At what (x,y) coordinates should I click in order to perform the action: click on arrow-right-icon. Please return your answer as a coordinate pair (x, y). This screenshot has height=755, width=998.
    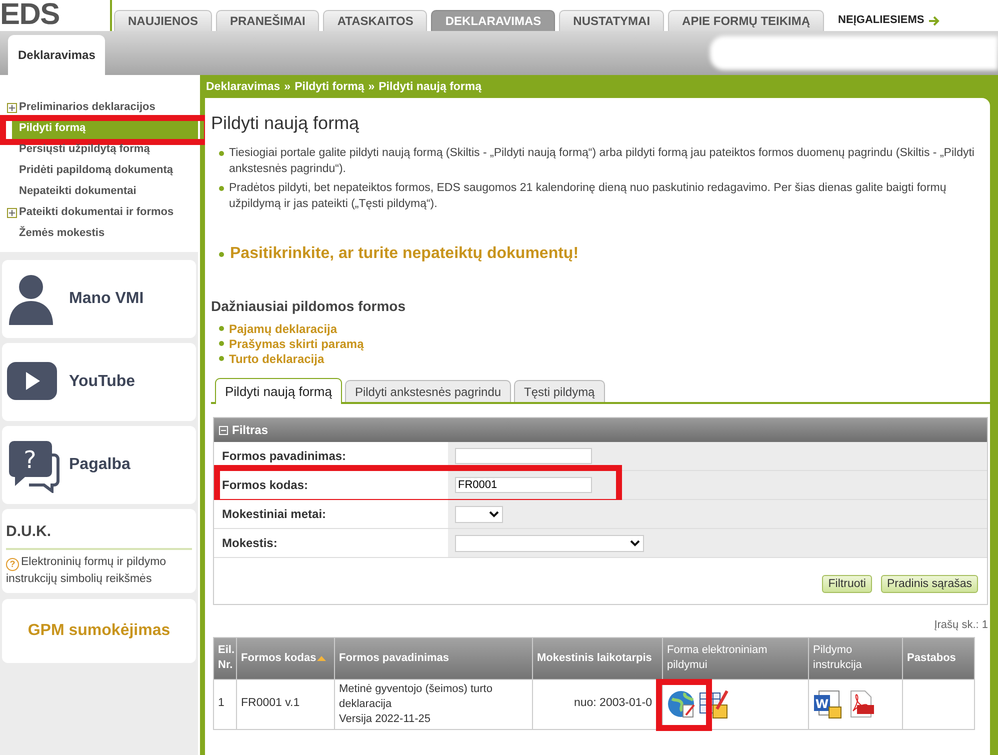
    Looking at the image, I should click on (934, 21).